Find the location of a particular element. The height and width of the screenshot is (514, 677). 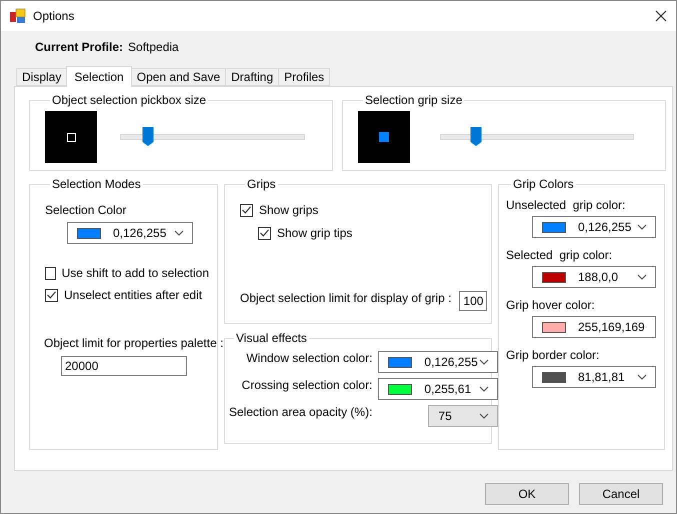

field-label: Object limit for properties palette : is located at coordinates (134, 343).